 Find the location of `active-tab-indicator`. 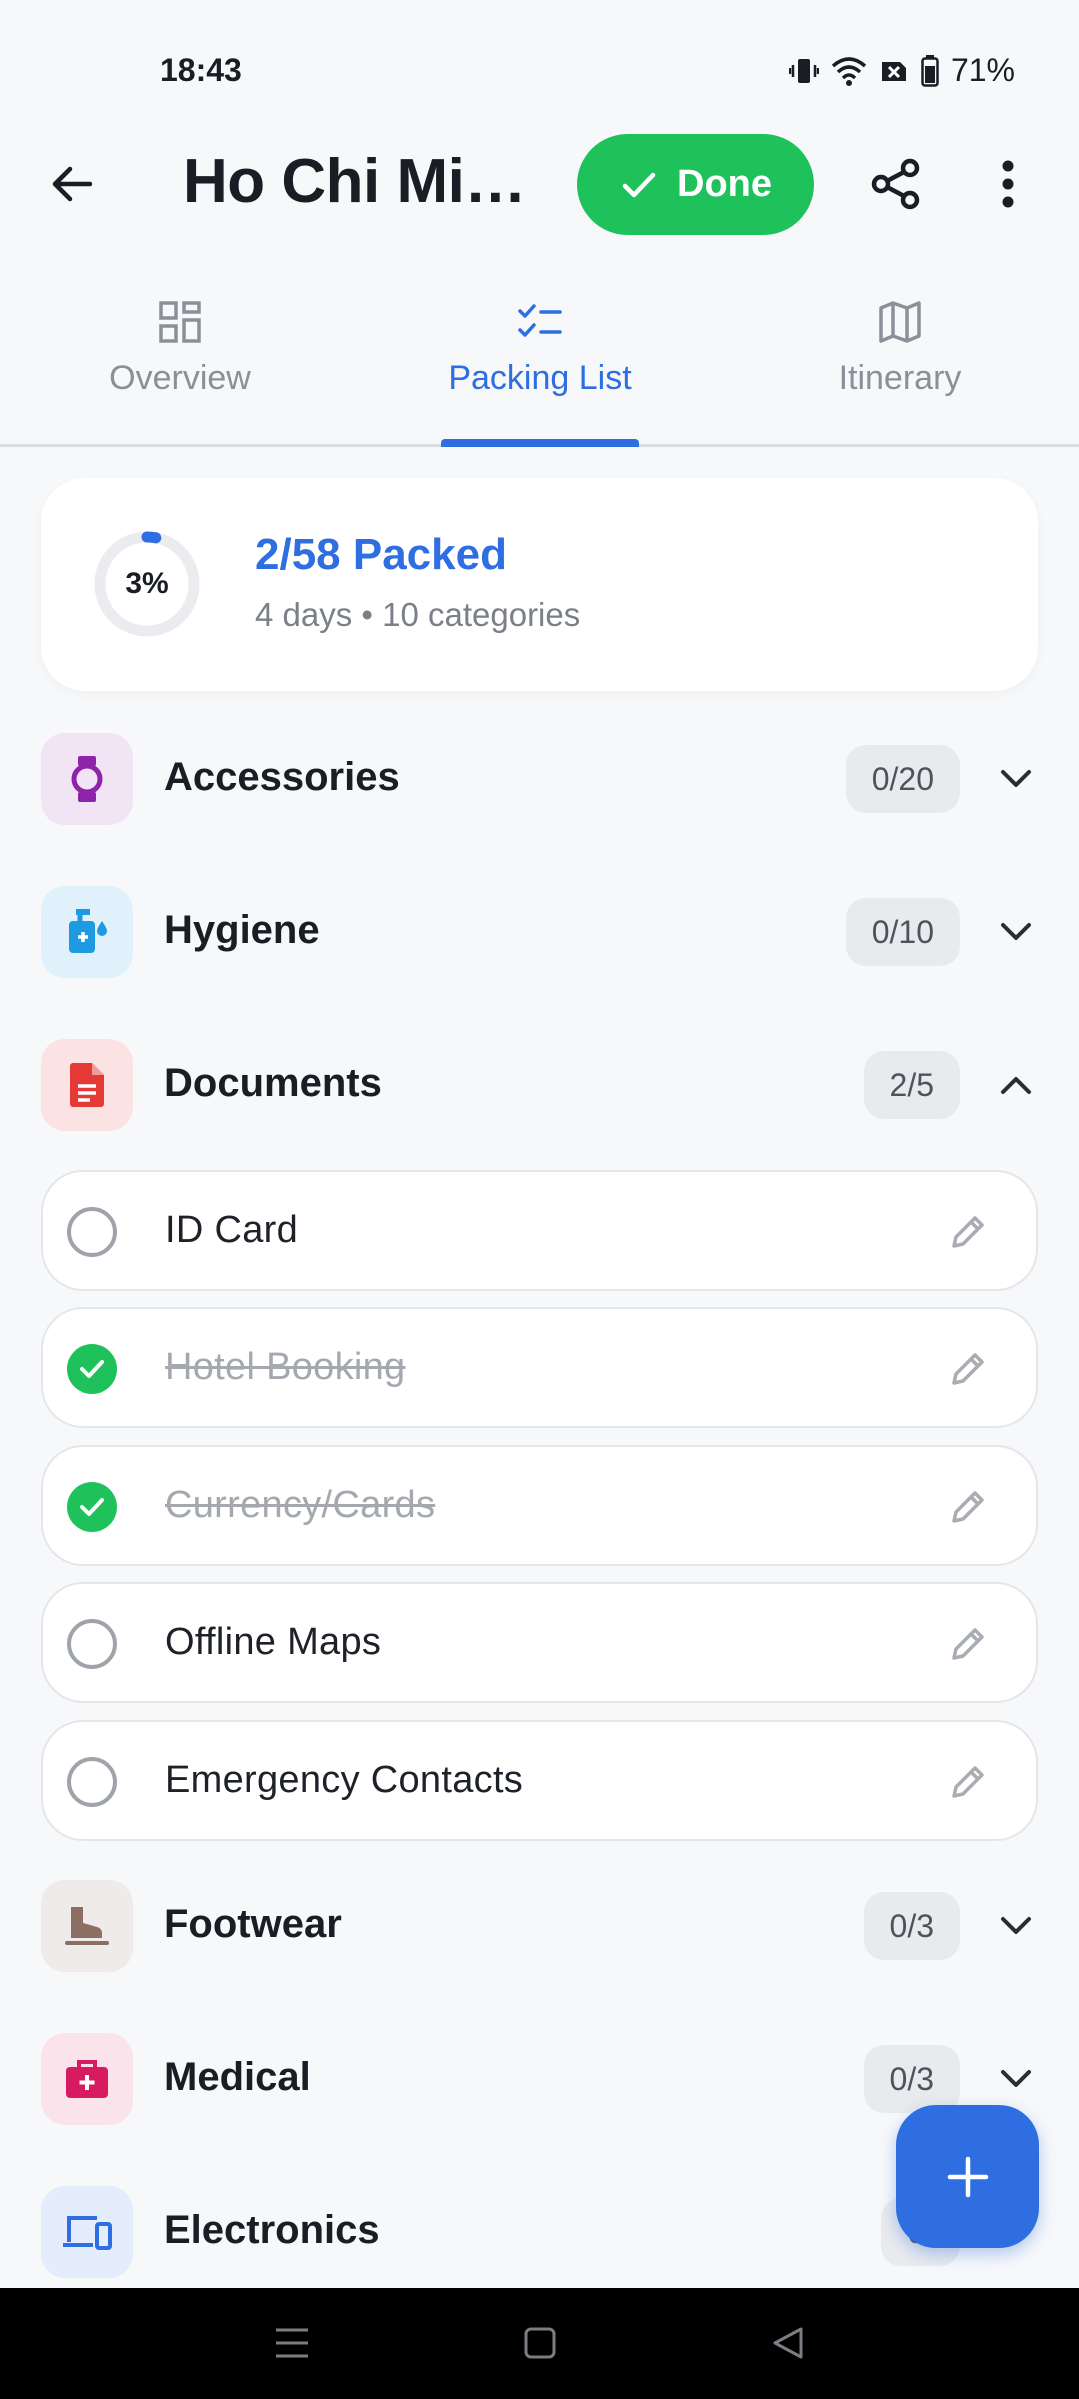

active-tab-indicator is located at coordinates (540, 443).